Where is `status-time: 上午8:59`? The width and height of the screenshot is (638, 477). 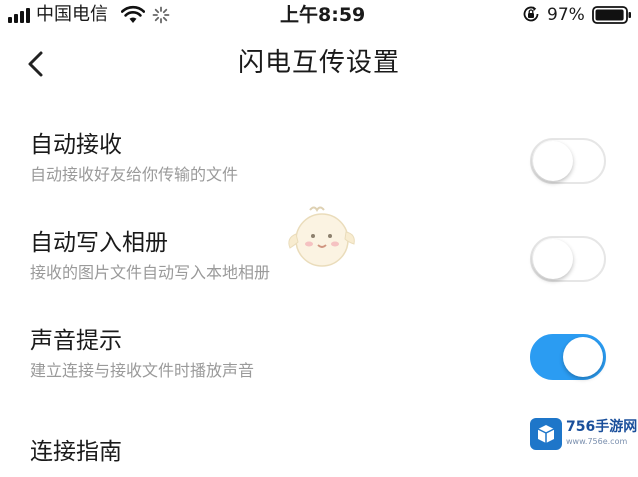 status-time: 上午8:59 is located at coordinates (323, 15).